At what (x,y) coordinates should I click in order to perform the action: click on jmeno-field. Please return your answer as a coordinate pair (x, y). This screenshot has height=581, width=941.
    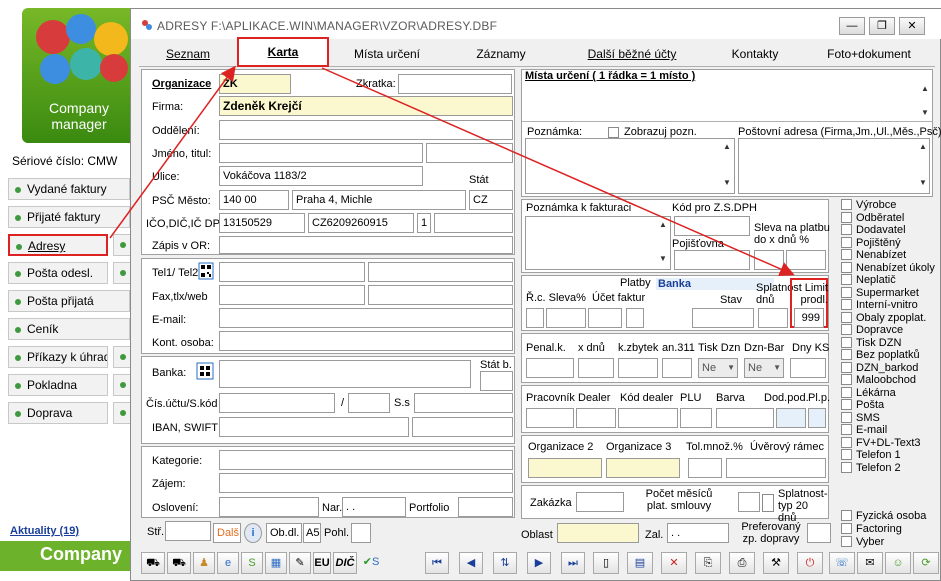
    Looking at the image, I should click on (321, 153).